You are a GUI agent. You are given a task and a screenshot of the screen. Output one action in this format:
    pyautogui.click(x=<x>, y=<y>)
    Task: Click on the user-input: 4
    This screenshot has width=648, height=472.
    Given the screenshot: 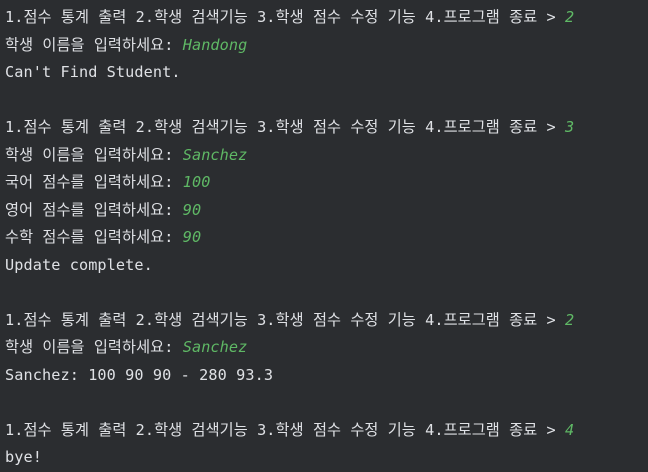 What is the action you would take?
    pyautogui.click(x=570, y=429)
    